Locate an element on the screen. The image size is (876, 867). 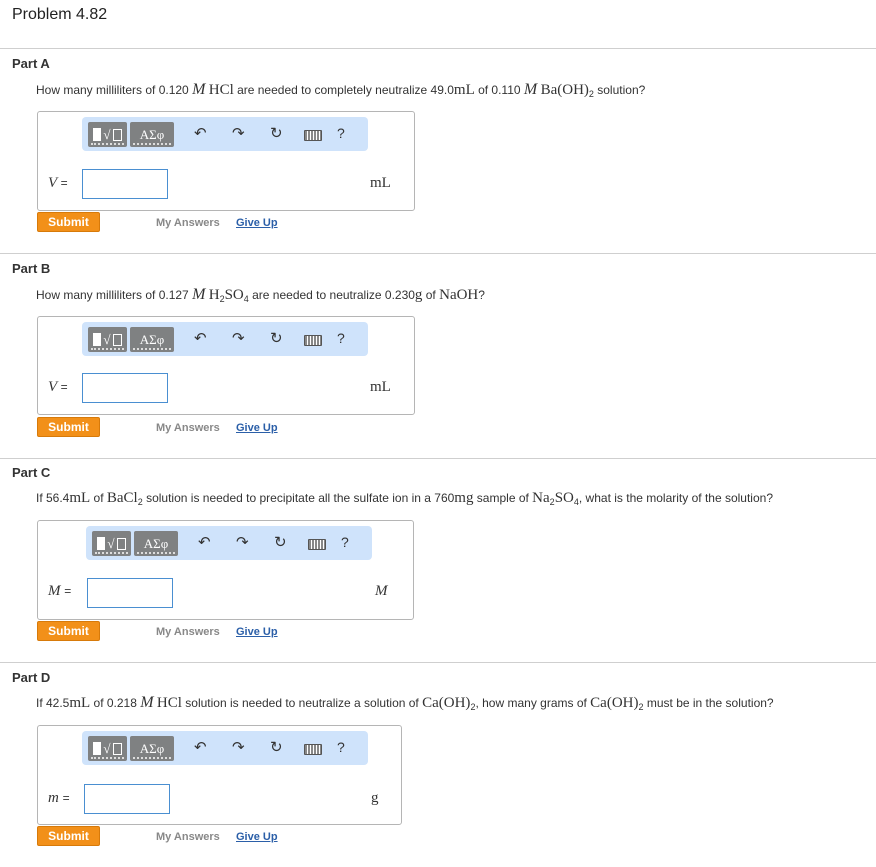
part-a-label: Part A is located at coordinates (31, 63).